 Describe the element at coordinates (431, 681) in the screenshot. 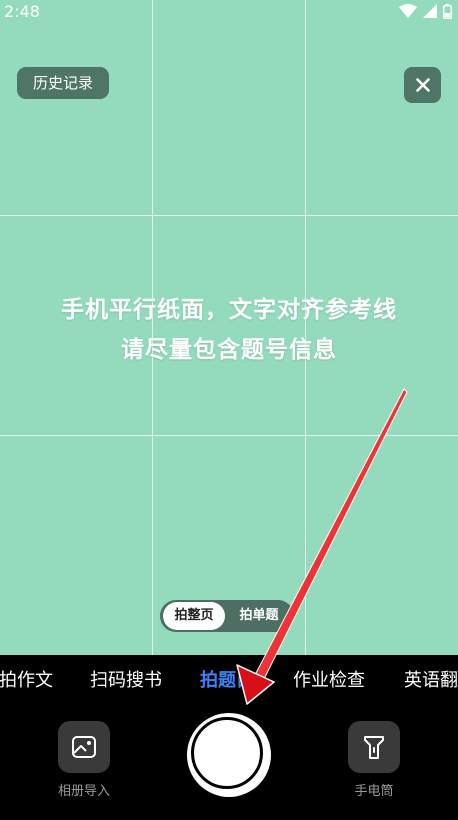

I see `tab-english-translate: 英语翻译` at that location.